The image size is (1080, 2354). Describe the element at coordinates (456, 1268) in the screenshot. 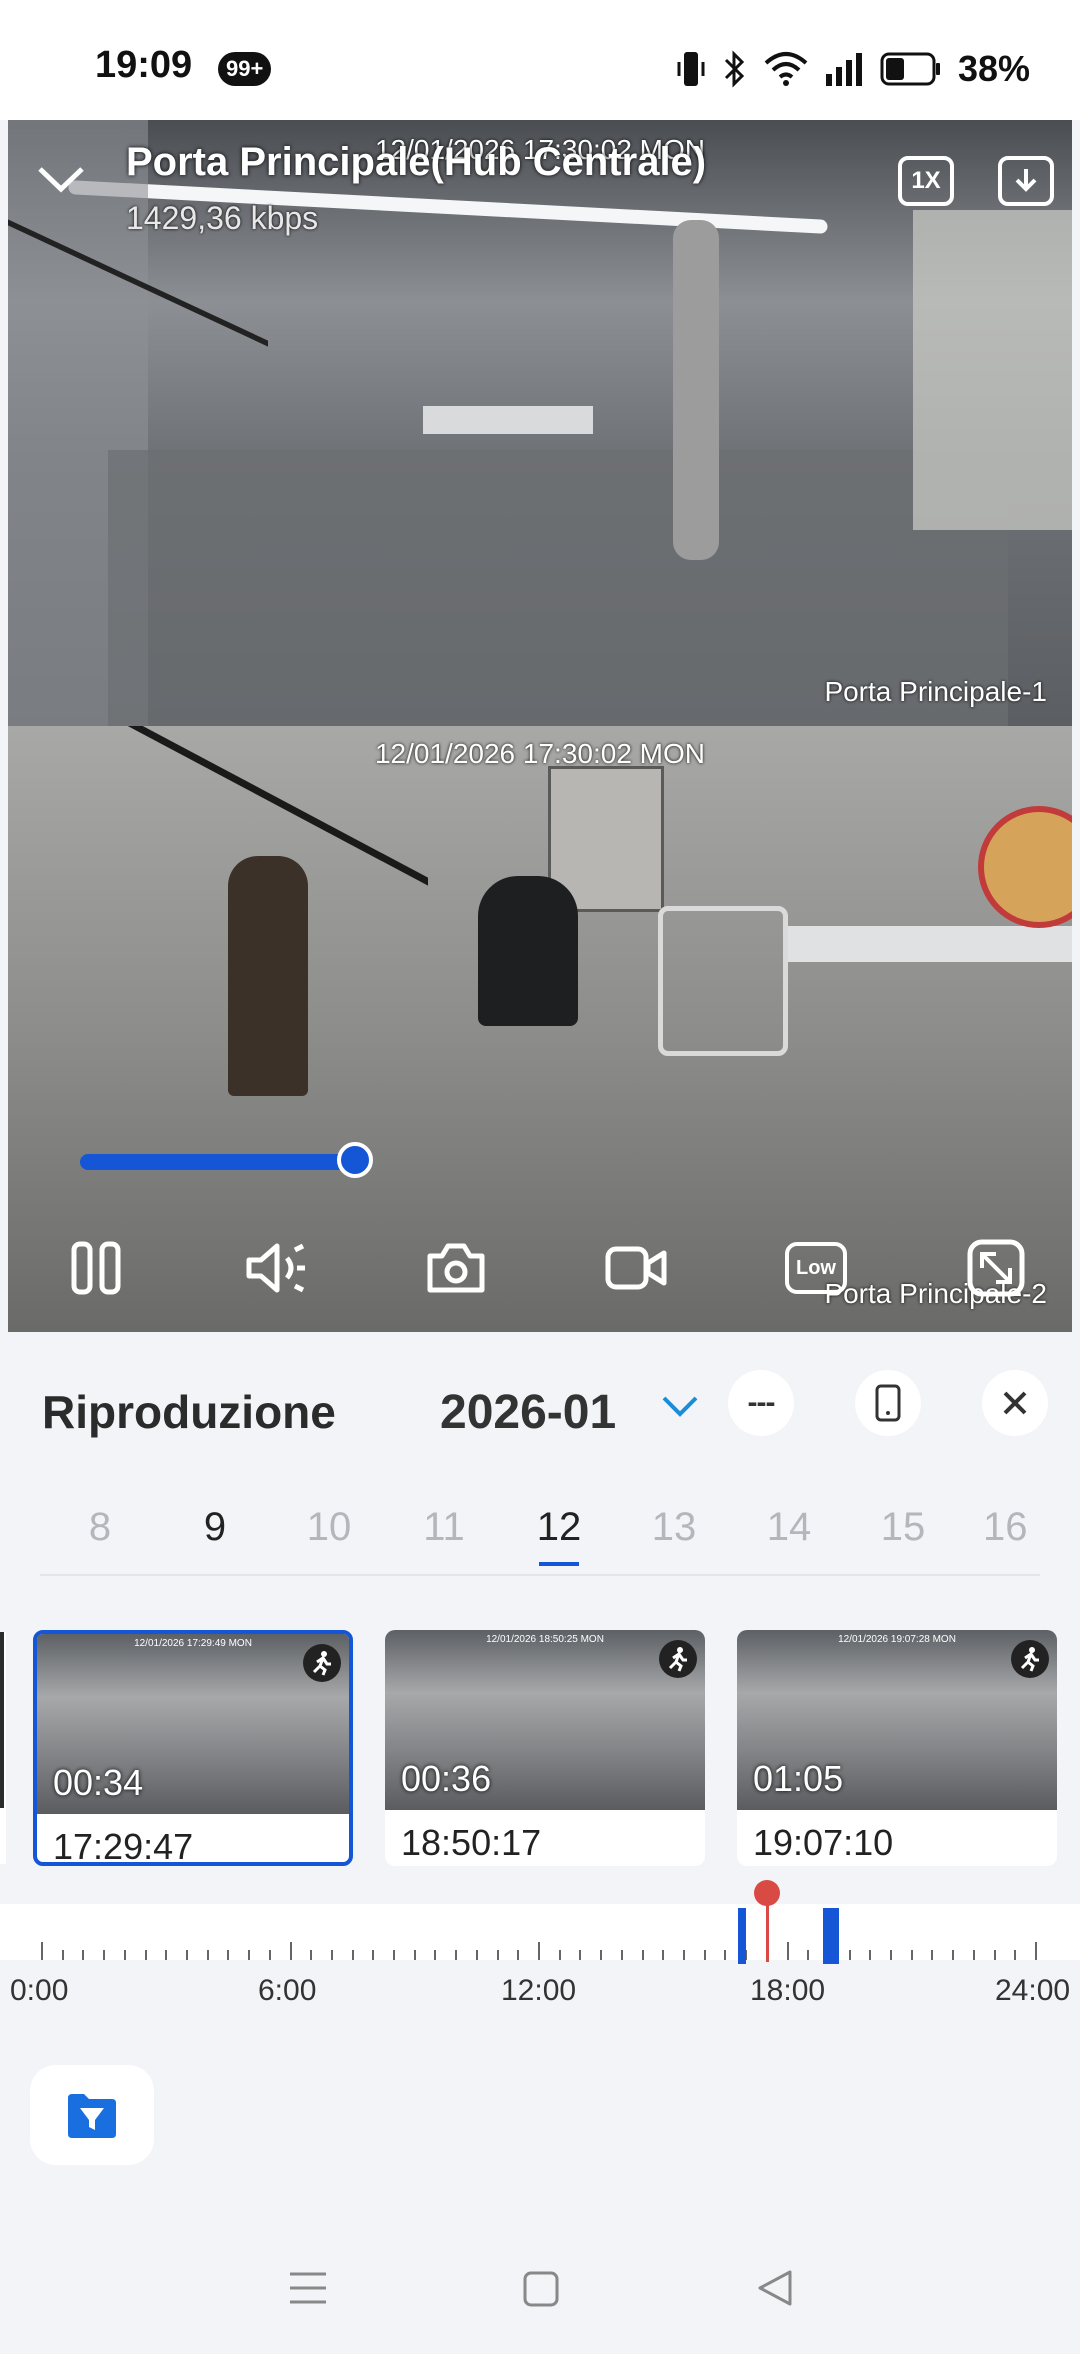

I see `snapshot-button` at that location.